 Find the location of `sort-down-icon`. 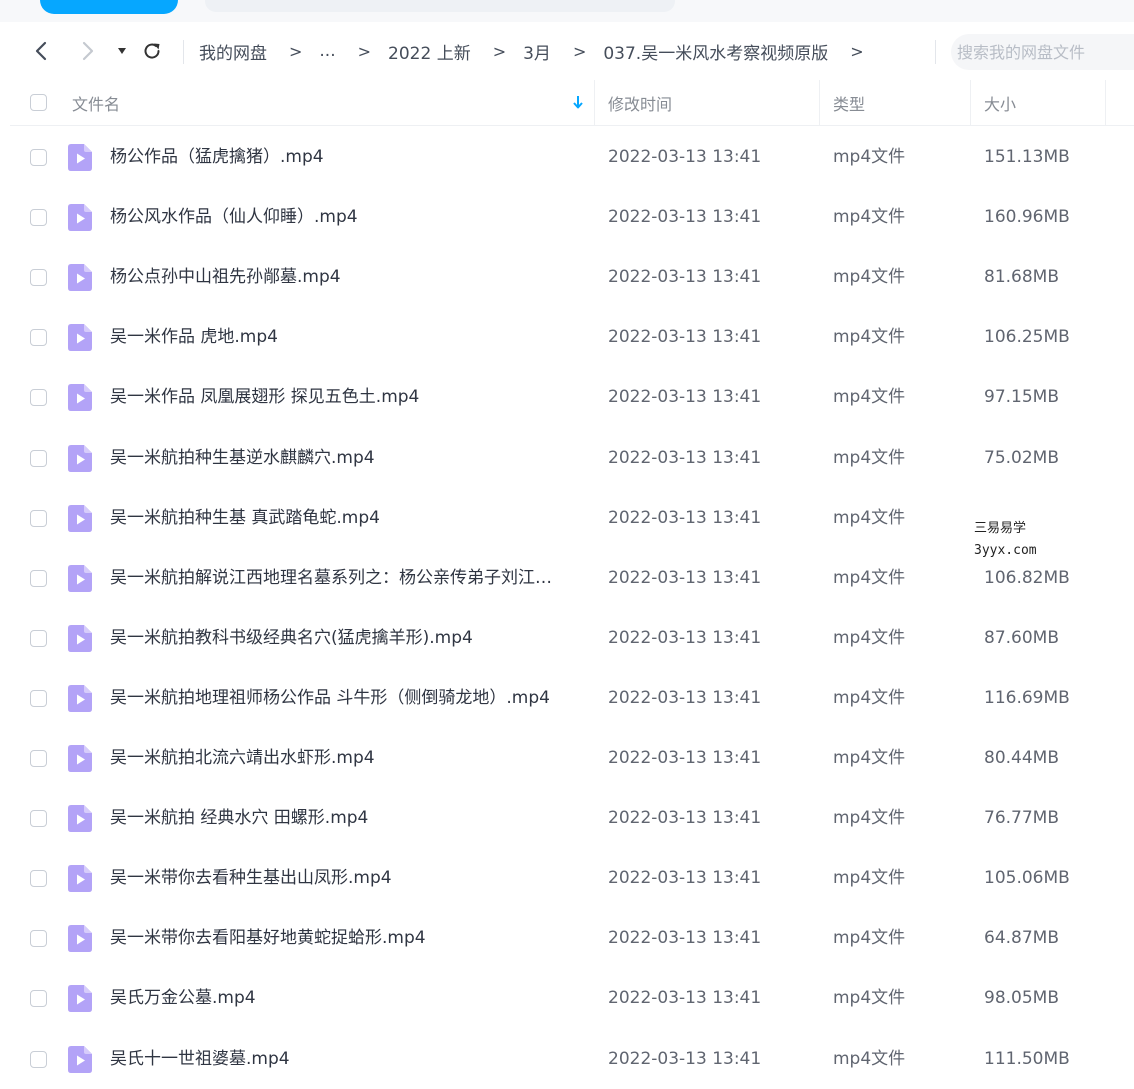

sort-down-icon is located at coordinates (578, 102).